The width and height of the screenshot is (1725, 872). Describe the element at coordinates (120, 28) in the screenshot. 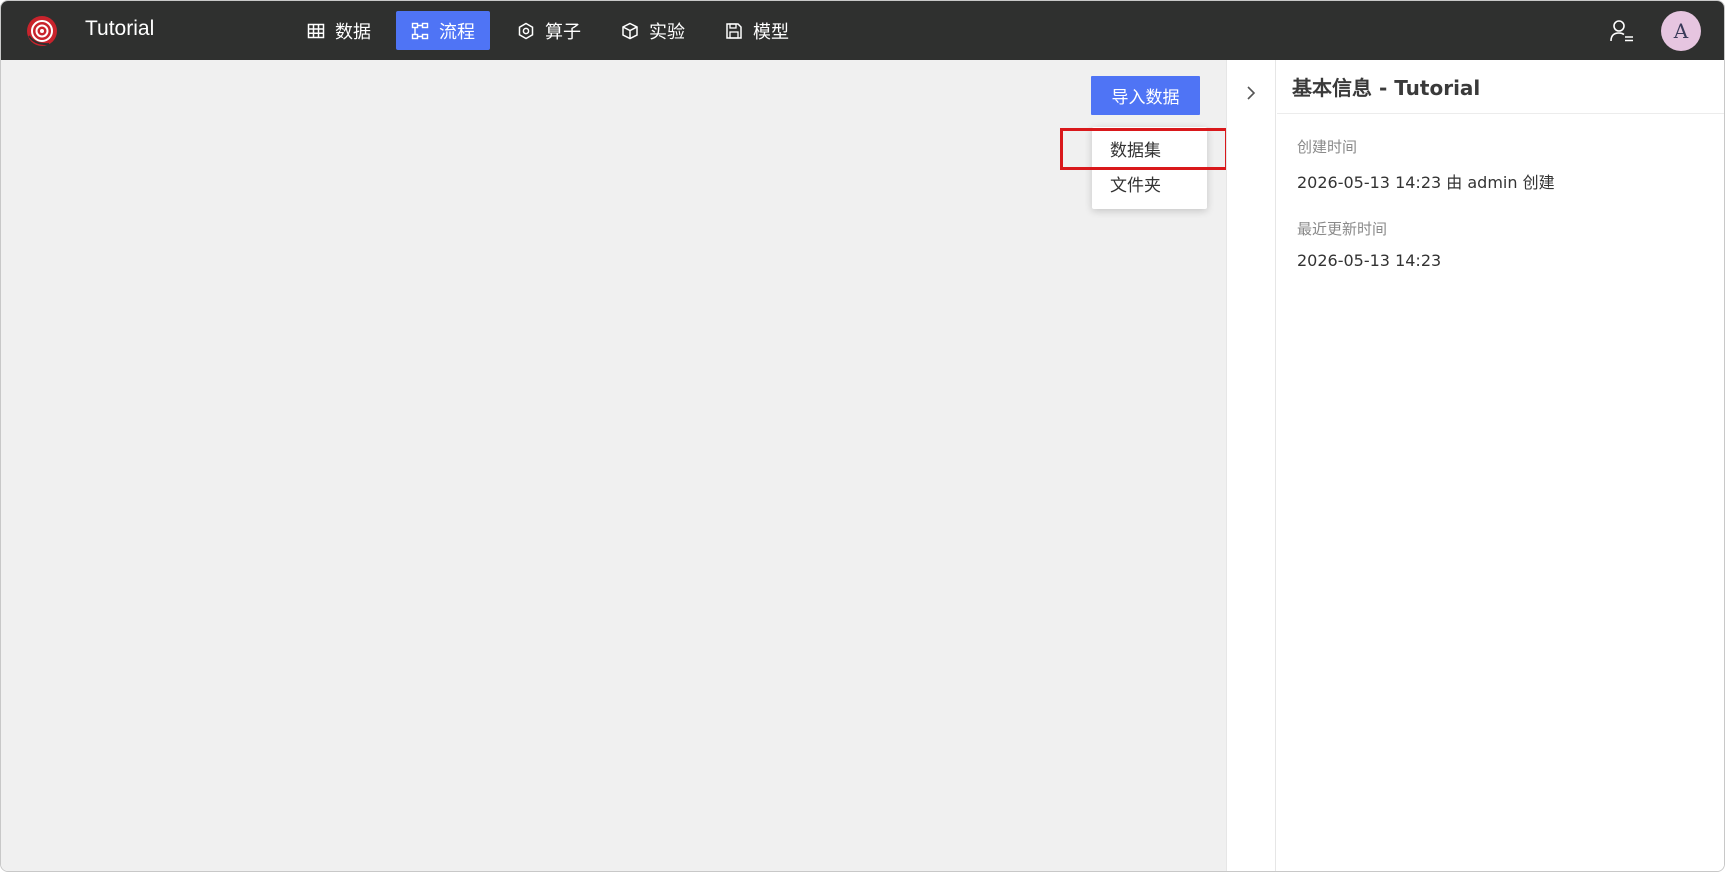

I see `app-title: Tutorial` at that location.